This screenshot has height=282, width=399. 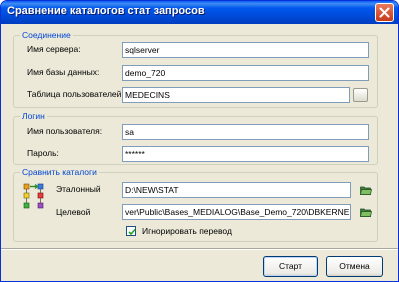 What do you see at coordinates (187, 231) in the screenshot?
I see `ignore-translation-label: Игнорировать перевод` at bounding box center [187, 231].